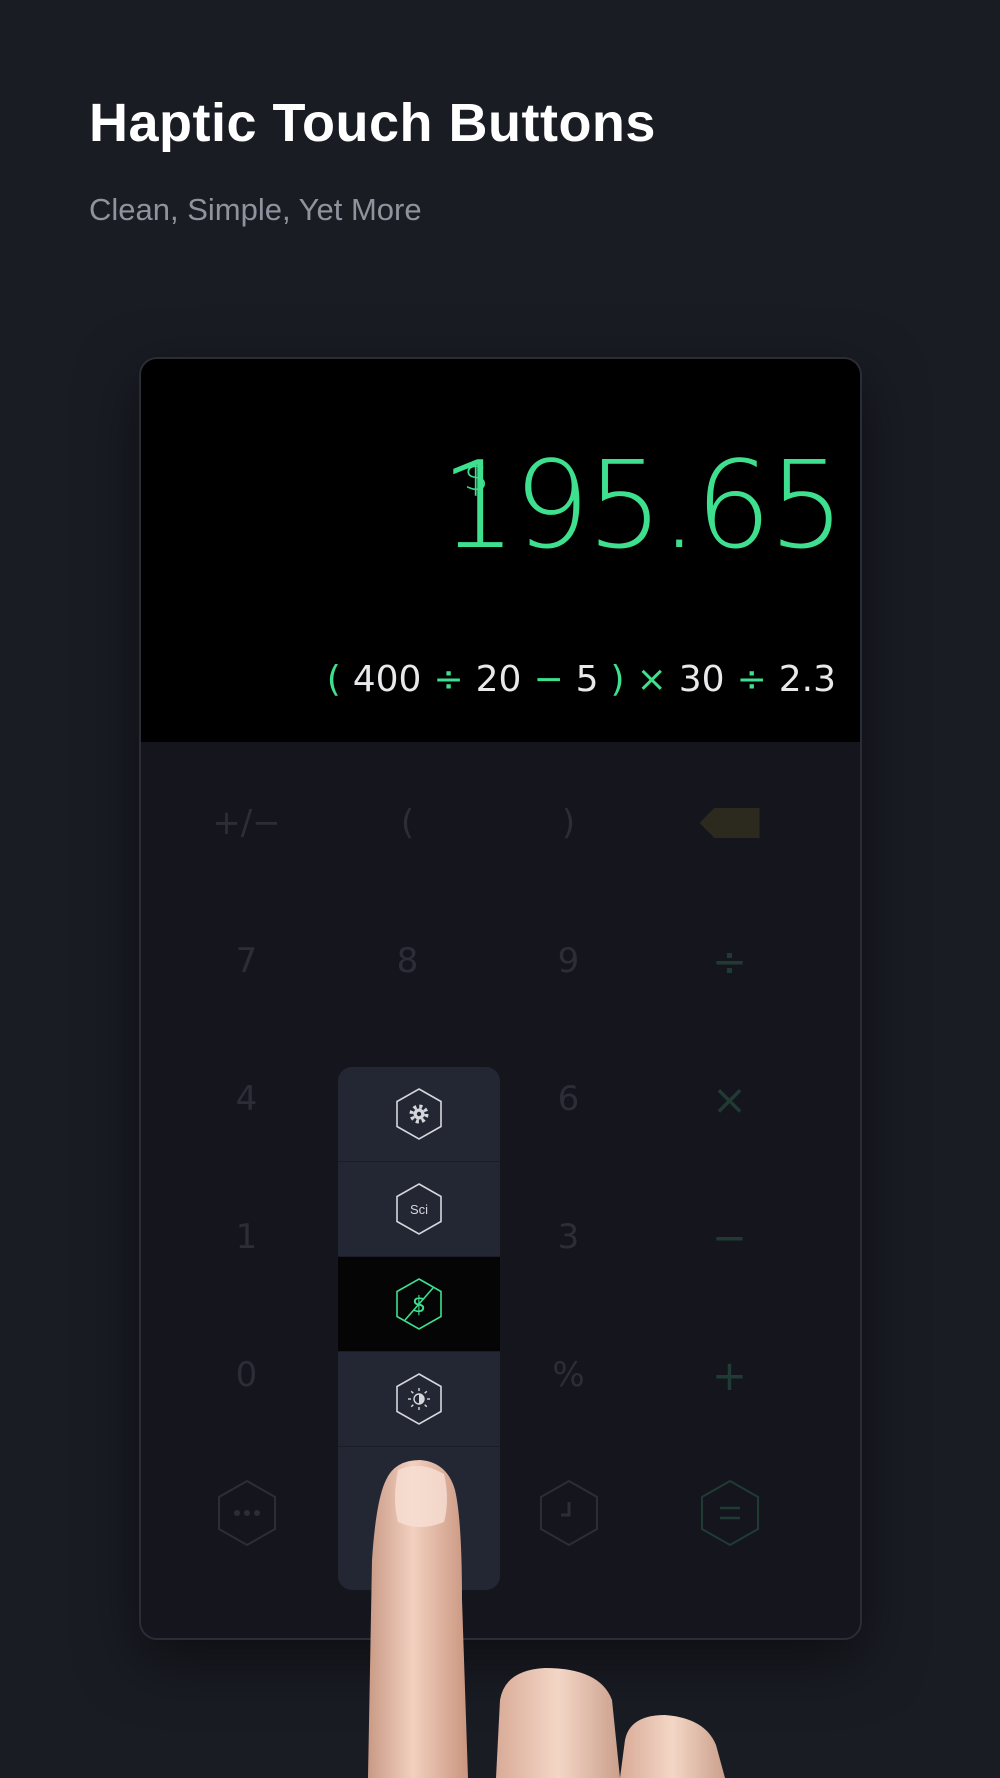  I want to click on currency-label: $, so click(419, 1305).